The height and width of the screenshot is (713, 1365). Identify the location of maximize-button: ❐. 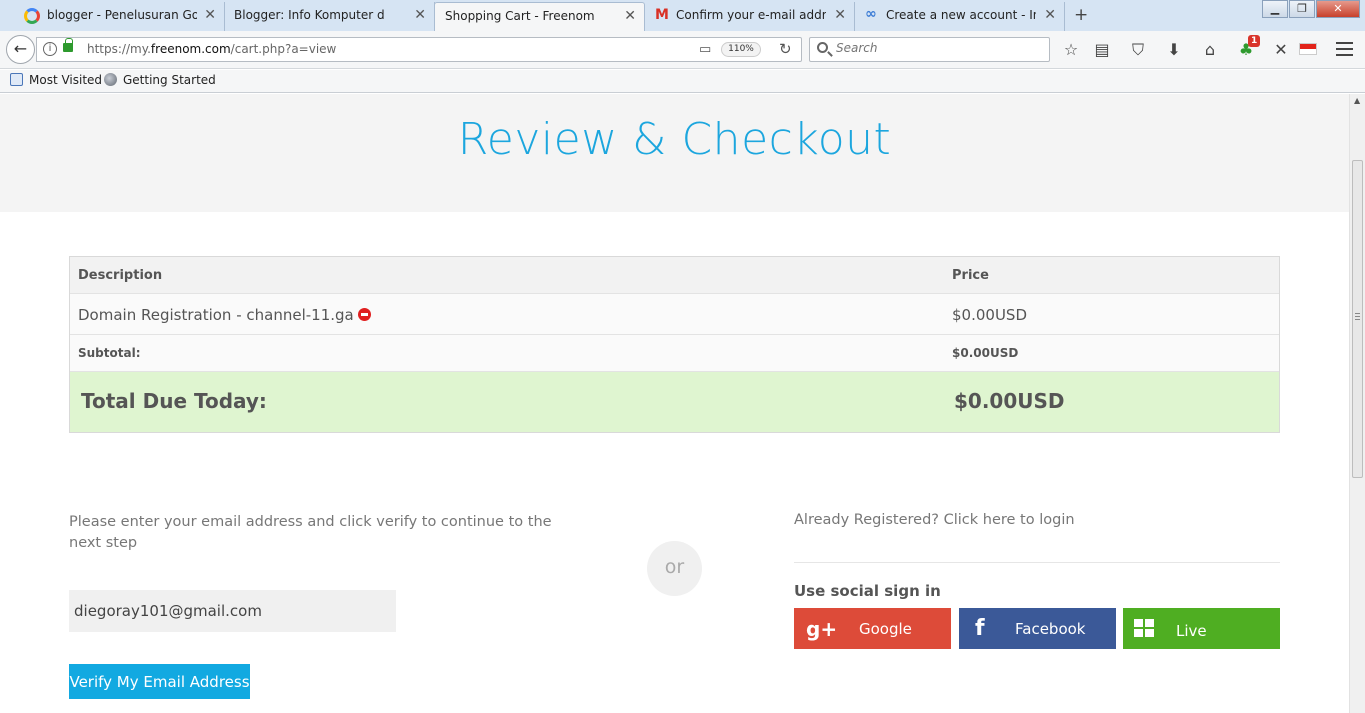
(1302, 9).